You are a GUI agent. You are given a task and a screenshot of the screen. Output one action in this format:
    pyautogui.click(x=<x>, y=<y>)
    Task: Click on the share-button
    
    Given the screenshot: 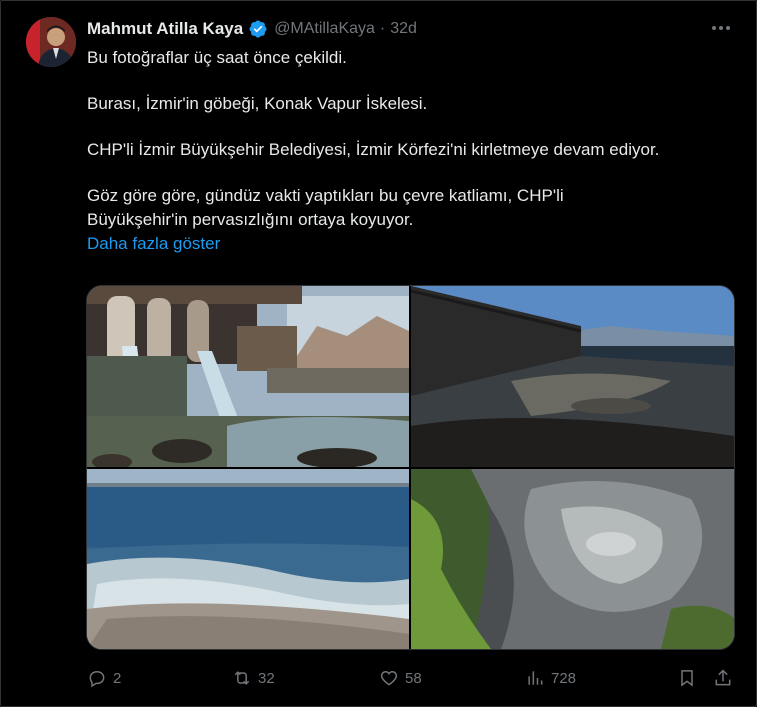 What is the action you would take?
    pyautogui.click(x=723, y=678)
    